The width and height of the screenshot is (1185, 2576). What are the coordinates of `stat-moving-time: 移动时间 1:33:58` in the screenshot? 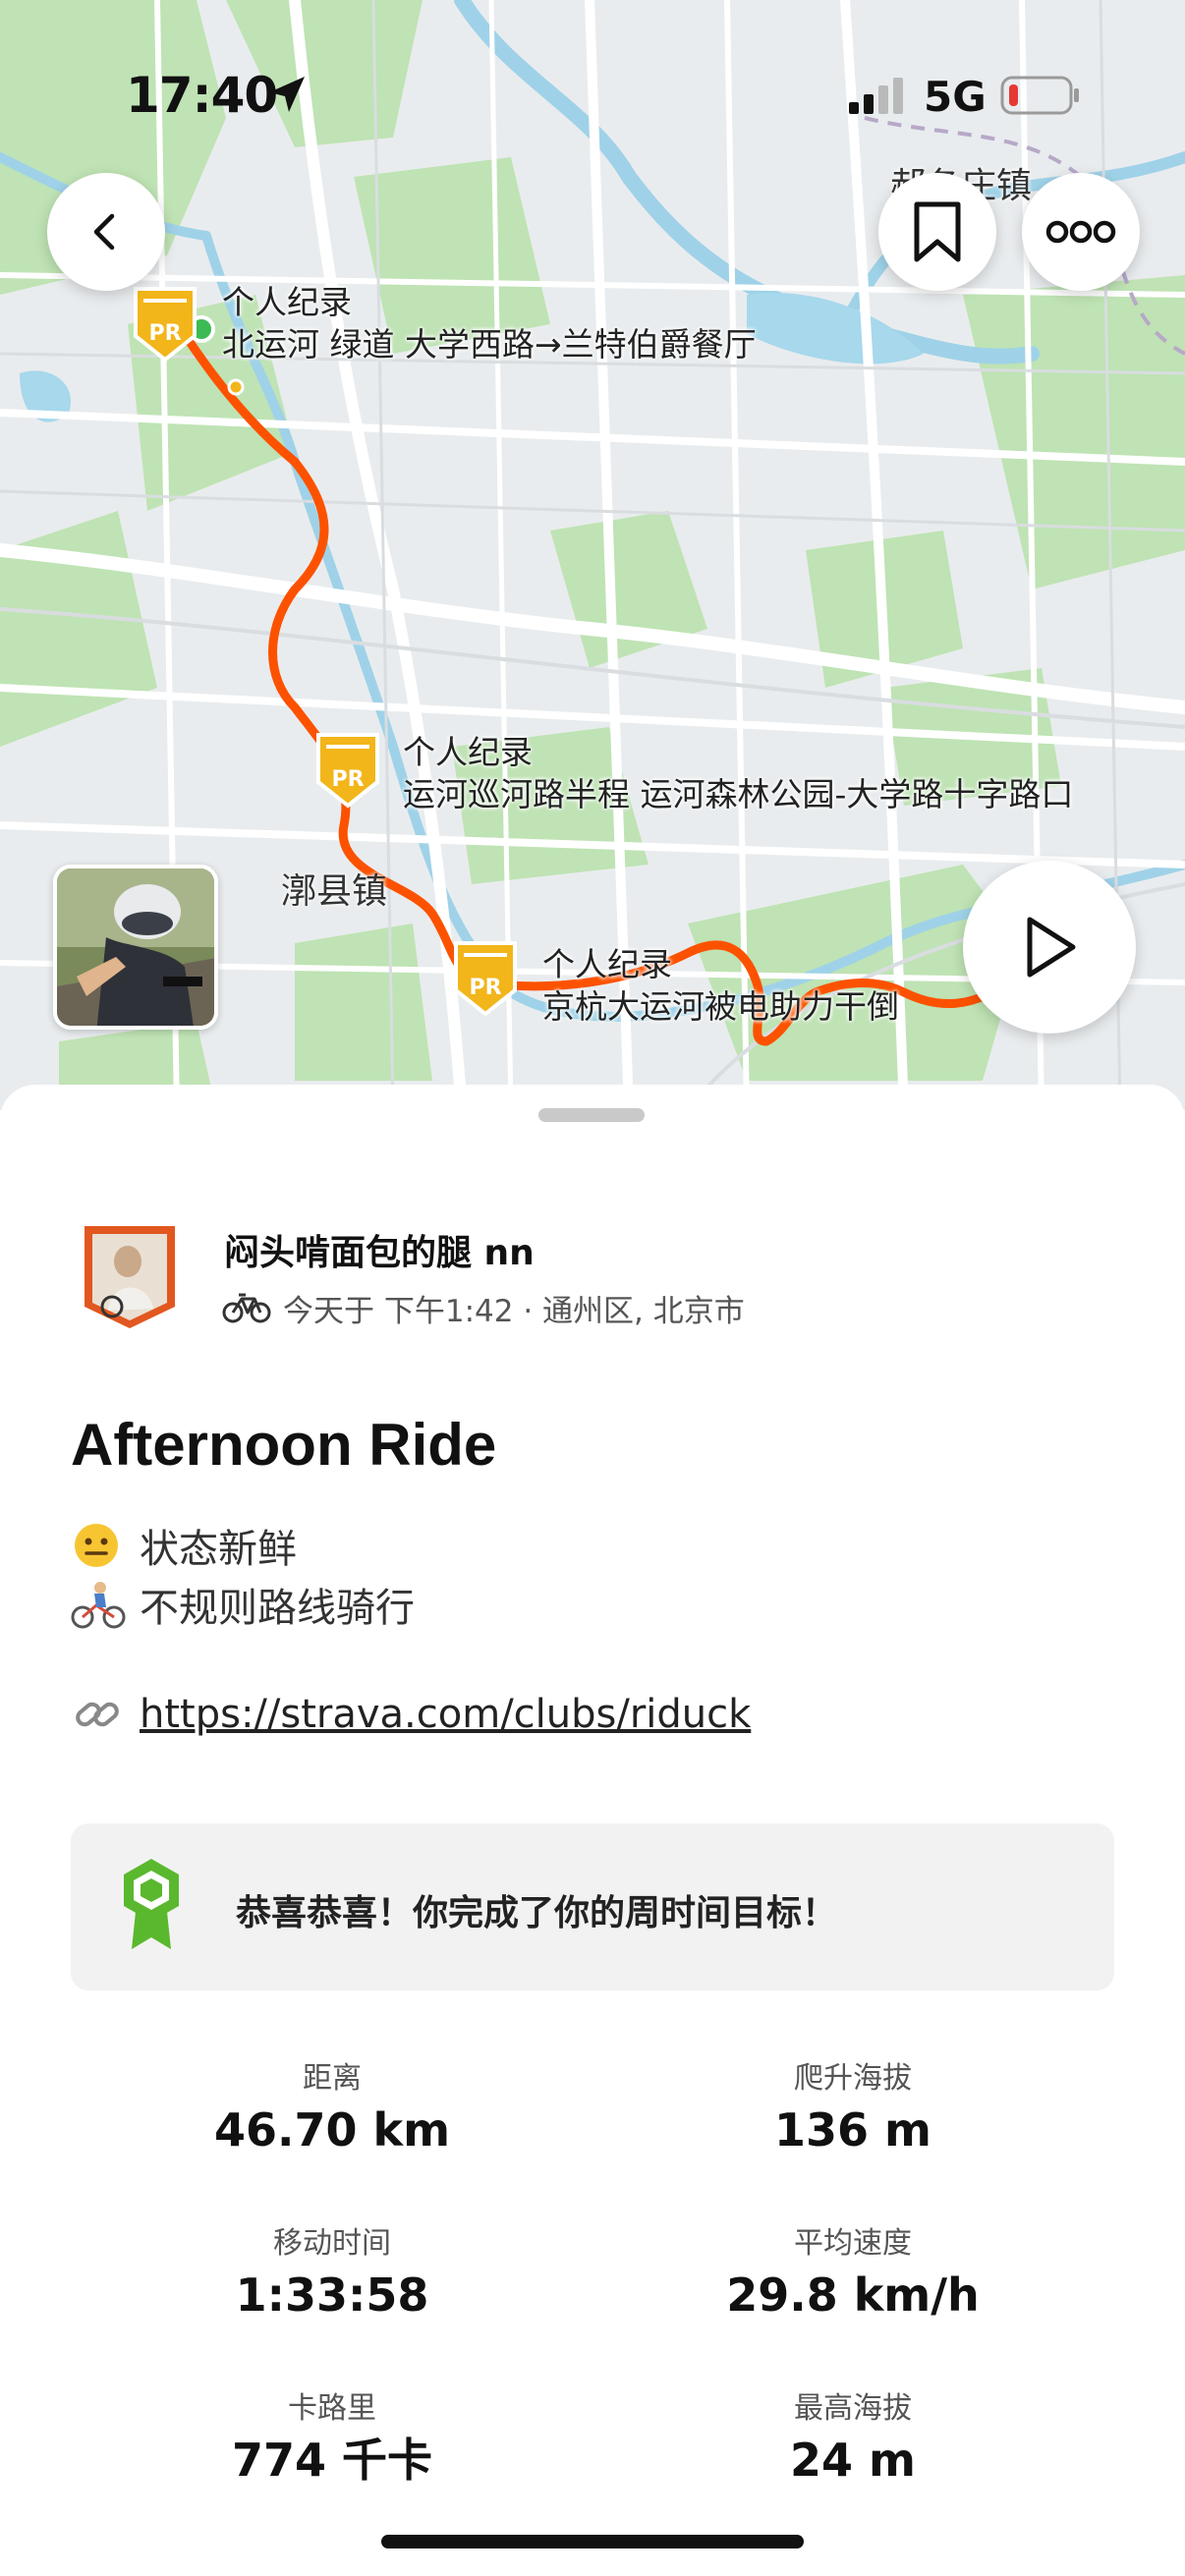 It's located at (332, 2273).